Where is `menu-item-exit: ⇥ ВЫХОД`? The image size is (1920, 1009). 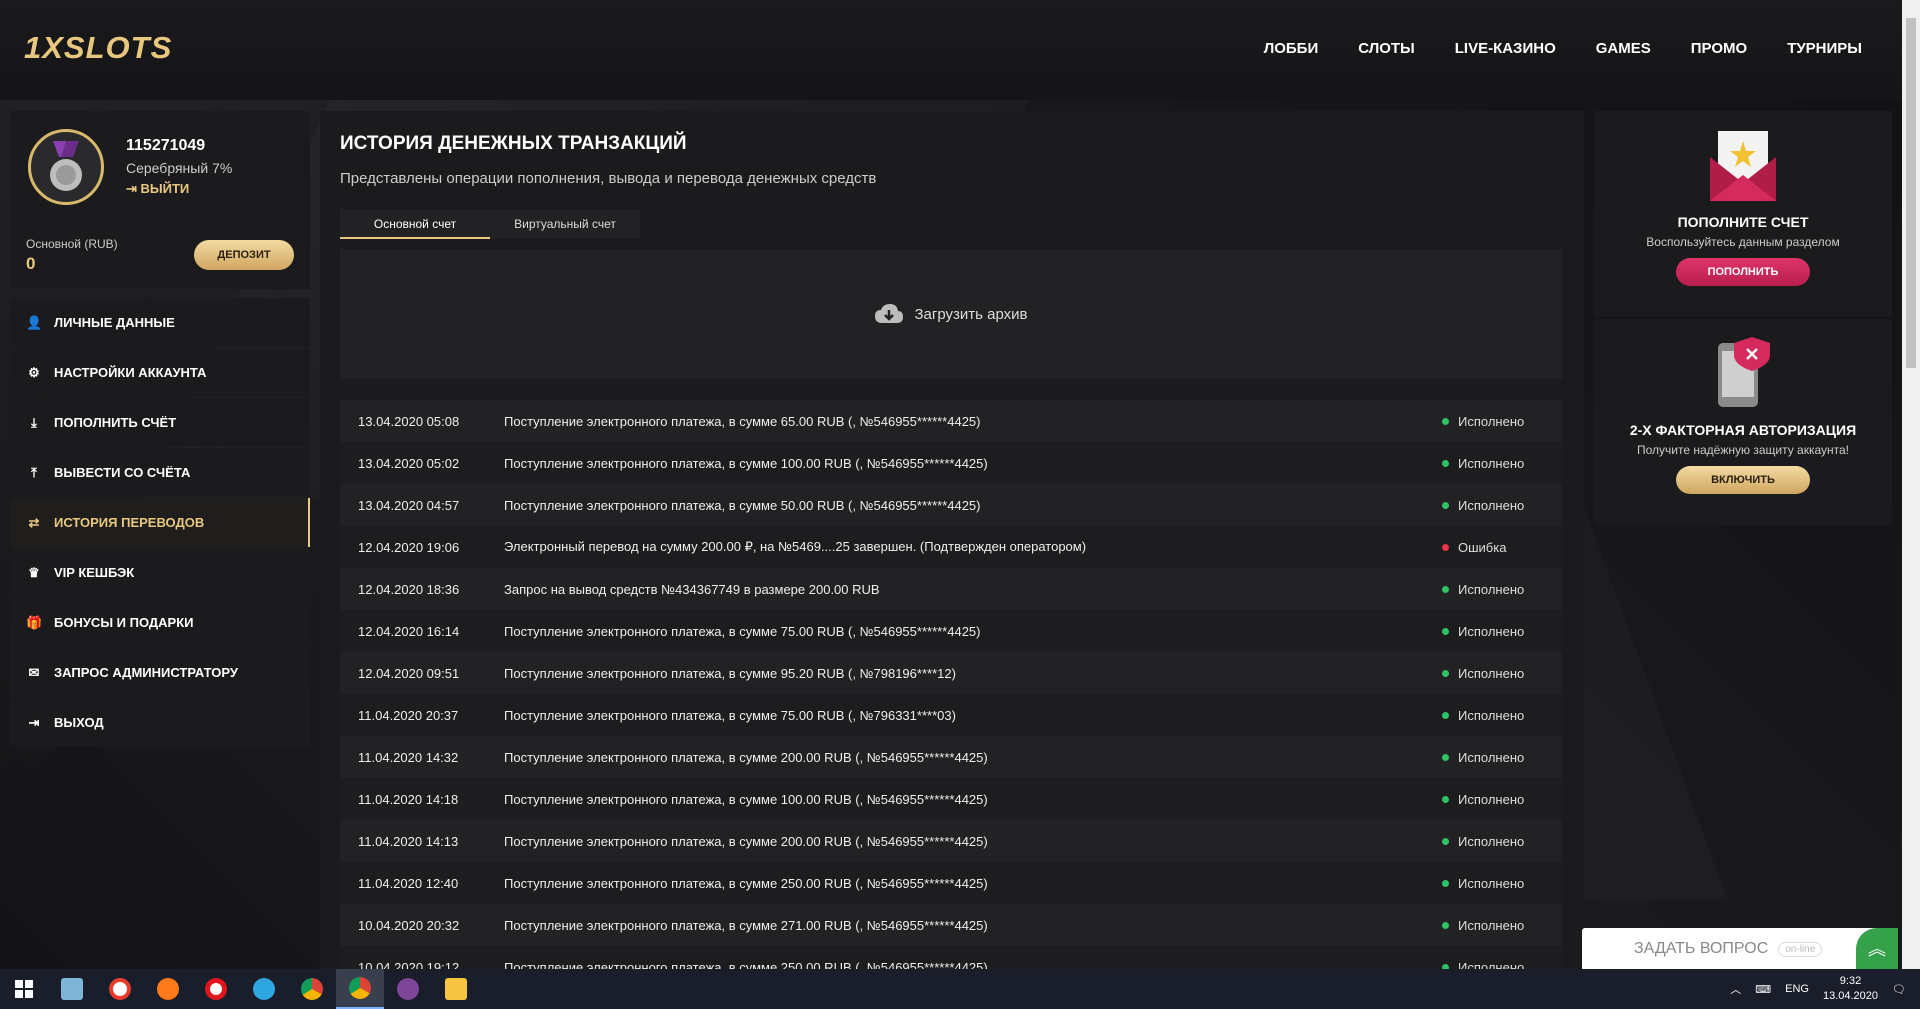
menu-item-exit: ⇥ ВЫХОД is located at coordinates (160, 722).